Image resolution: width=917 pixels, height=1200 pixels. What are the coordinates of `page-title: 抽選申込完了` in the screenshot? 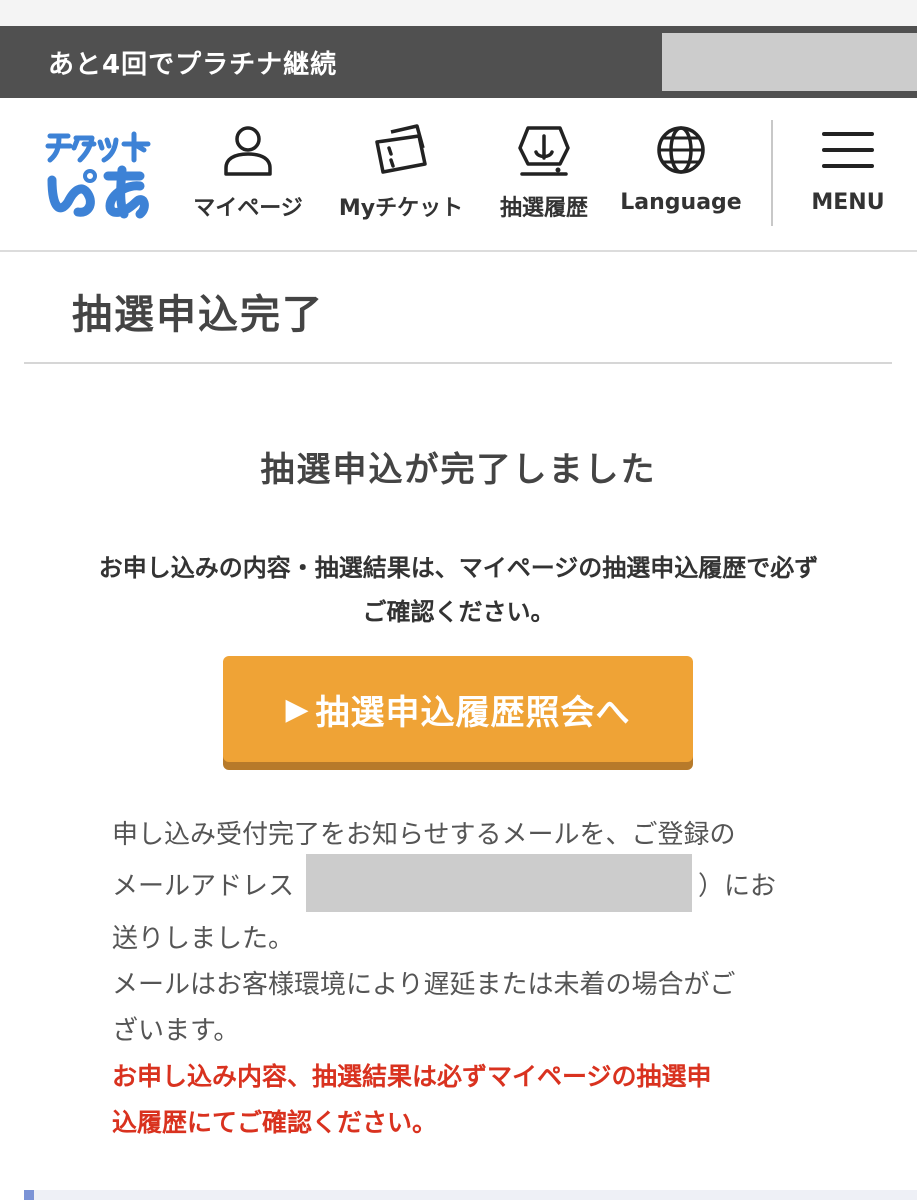 It's located at (198, 315).